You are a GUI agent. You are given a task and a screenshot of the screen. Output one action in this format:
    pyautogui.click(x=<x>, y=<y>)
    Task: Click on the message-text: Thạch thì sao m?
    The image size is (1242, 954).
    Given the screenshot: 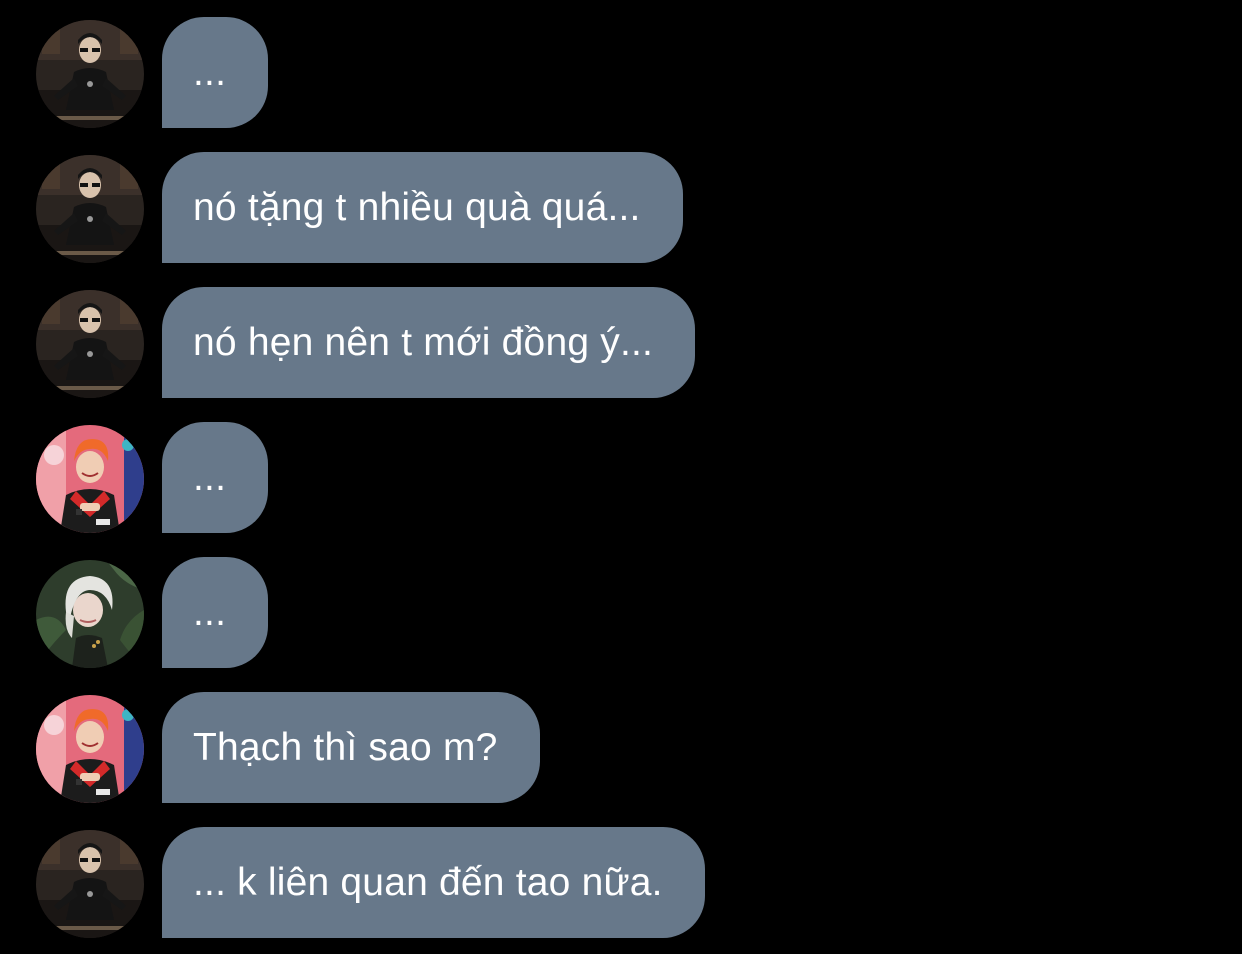 What is the action you would take?
    pyautogui.click(x=345, y=747)
    